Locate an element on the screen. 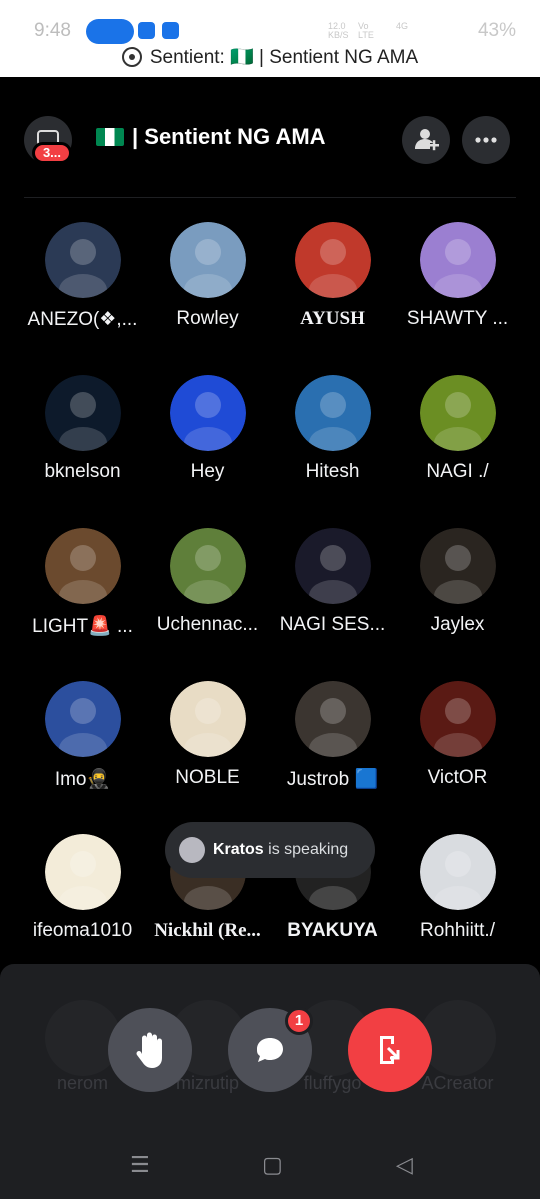 This screenshot has width=540, height=1199. net-speed: 12.0 KB/S is located at coordinates (338, 31).